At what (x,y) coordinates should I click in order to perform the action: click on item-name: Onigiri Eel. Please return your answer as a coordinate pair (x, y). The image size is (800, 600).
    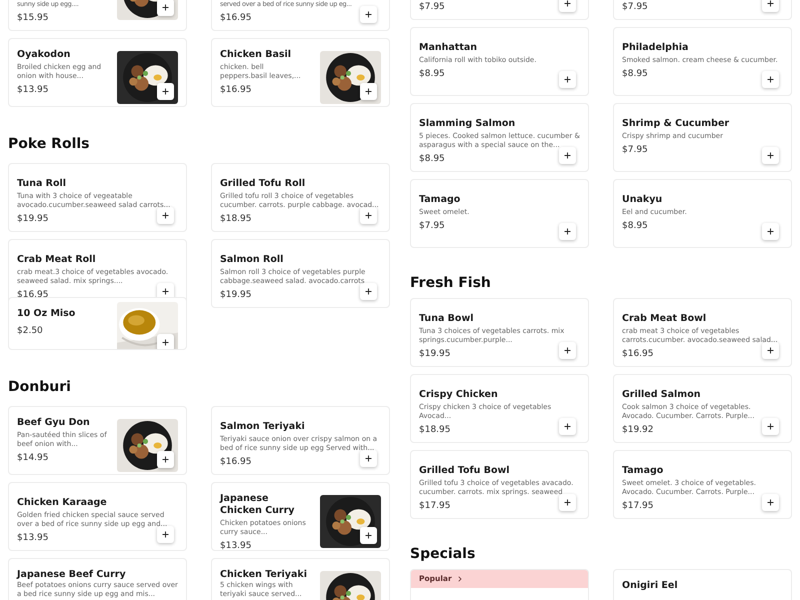
    Looking at the image, I should click on (650, 586).